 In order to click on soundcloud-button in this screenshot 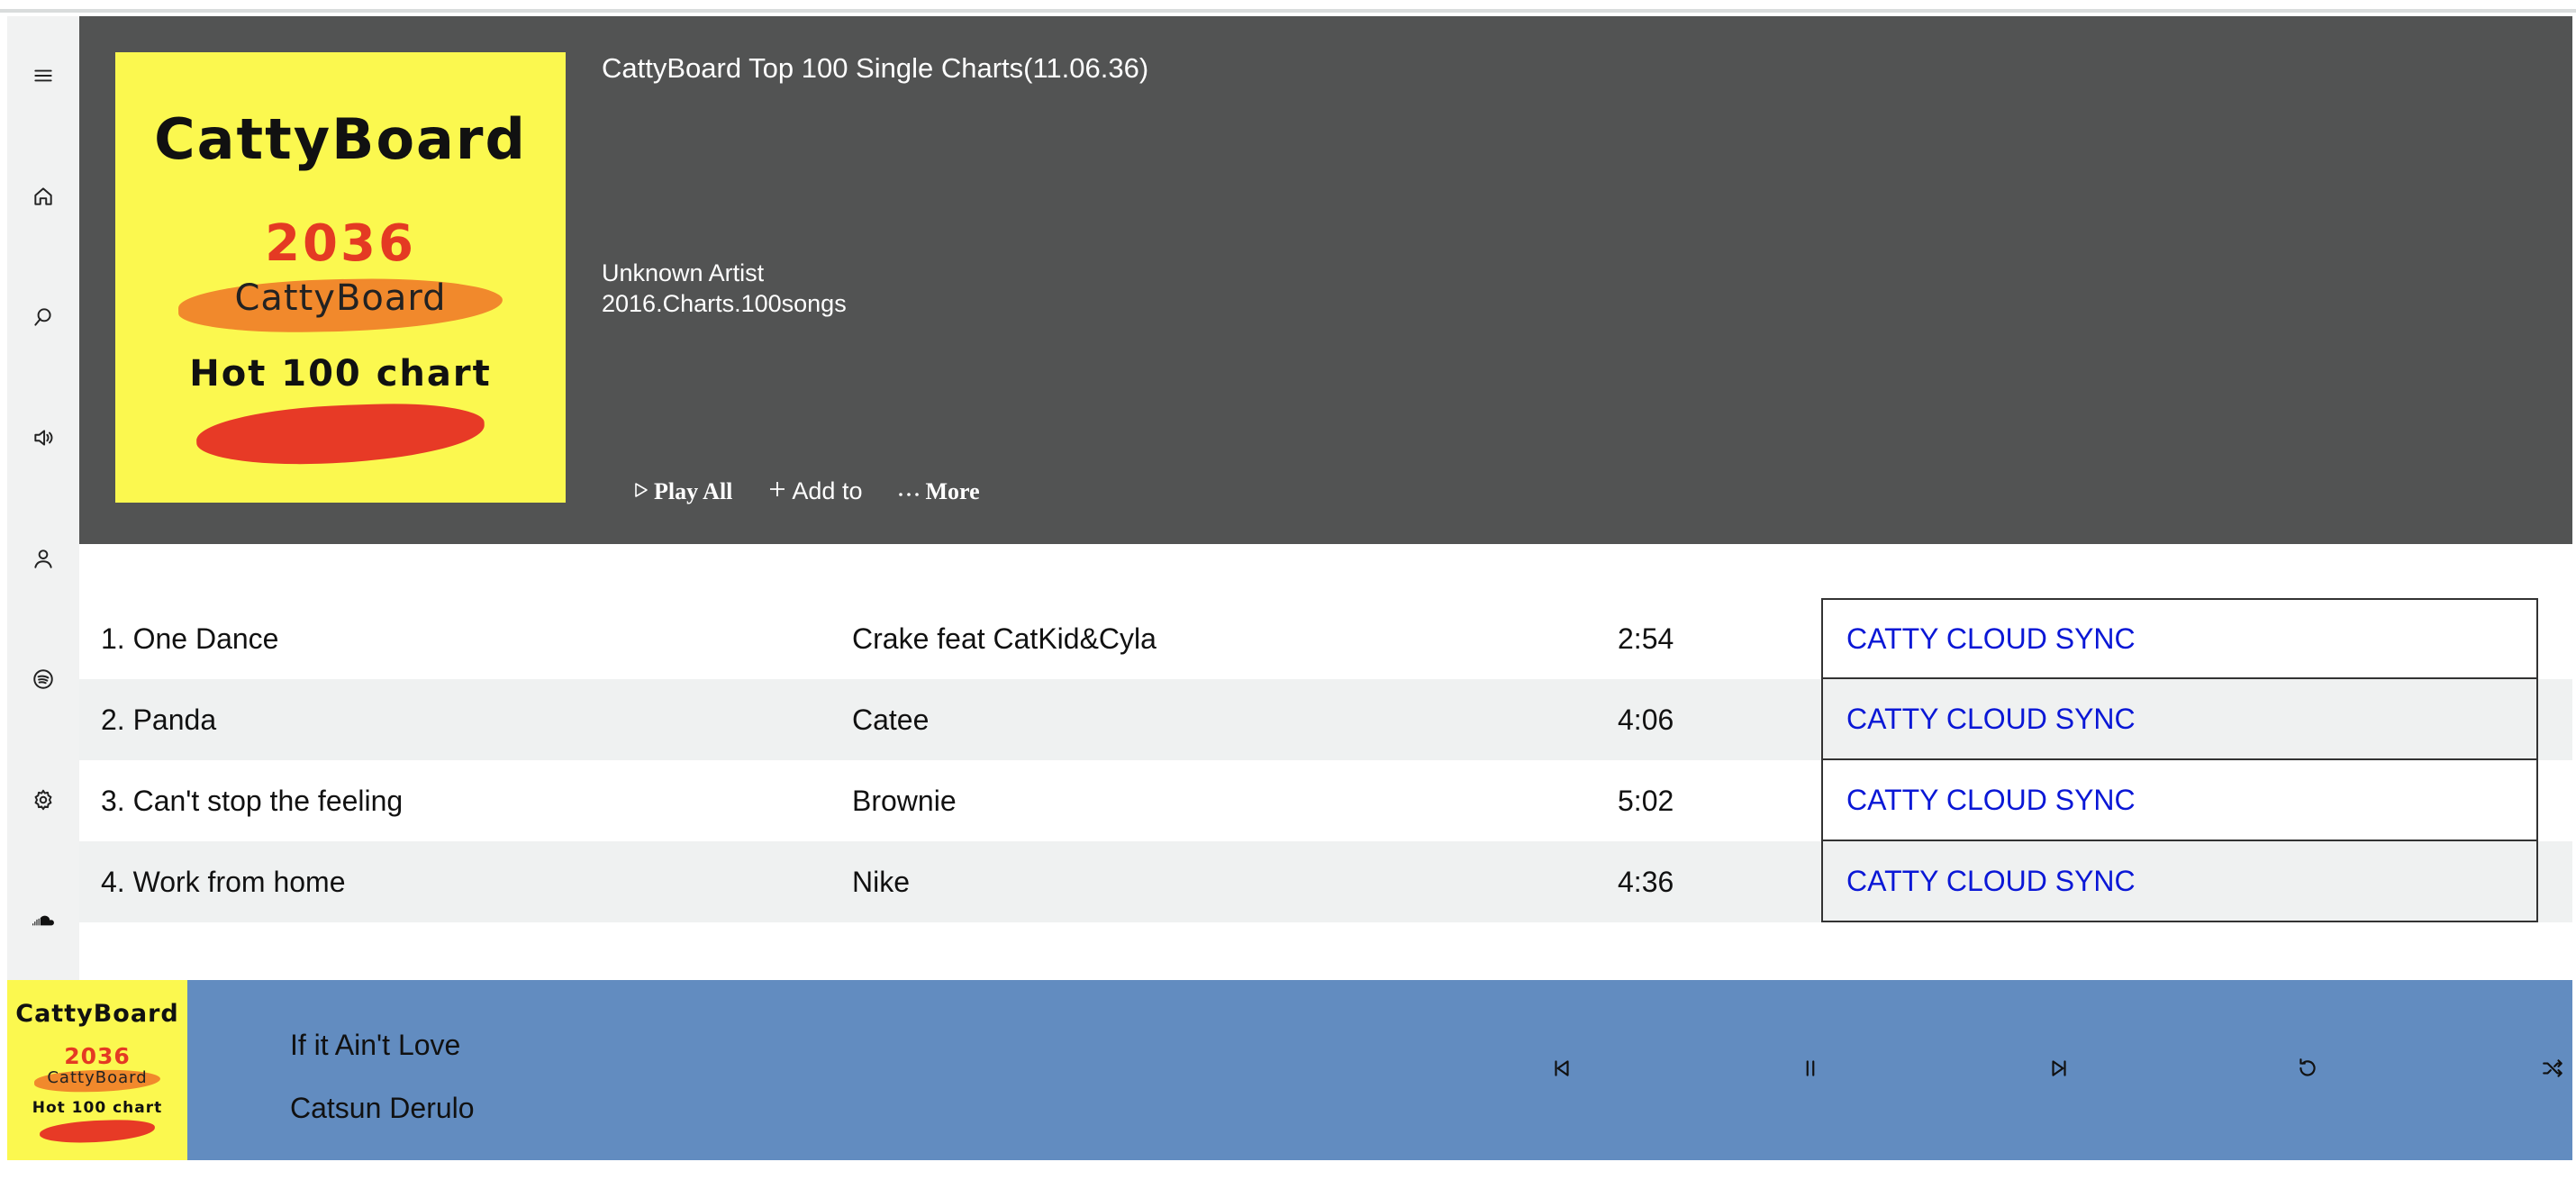, I will do `click(43, 922)`.